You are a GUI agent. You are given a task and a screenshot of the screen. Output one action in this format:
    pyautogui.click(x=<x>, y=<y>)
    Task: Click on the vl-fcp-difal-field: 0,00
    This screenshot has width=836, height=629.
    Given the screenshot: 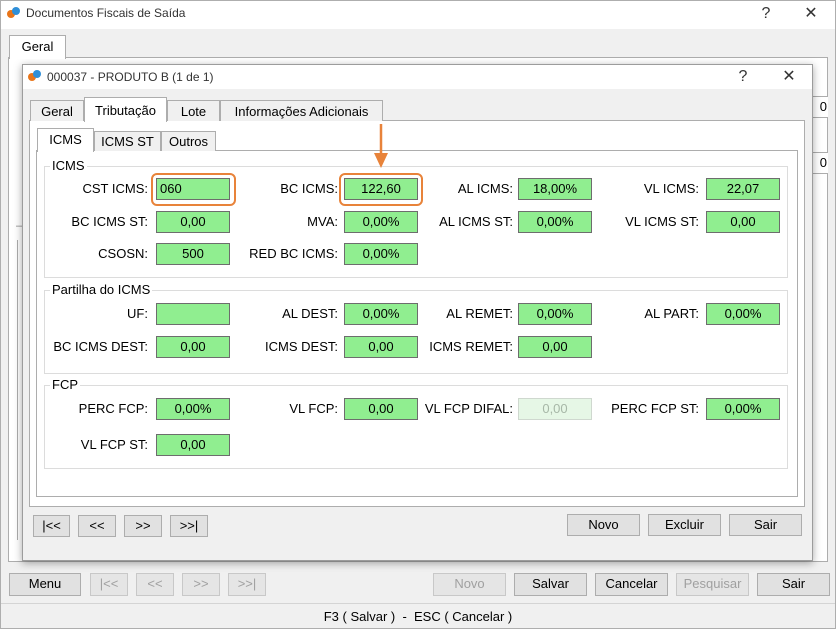 What is the action you would take?
    pyautogui.click(x=555, y=409)
    